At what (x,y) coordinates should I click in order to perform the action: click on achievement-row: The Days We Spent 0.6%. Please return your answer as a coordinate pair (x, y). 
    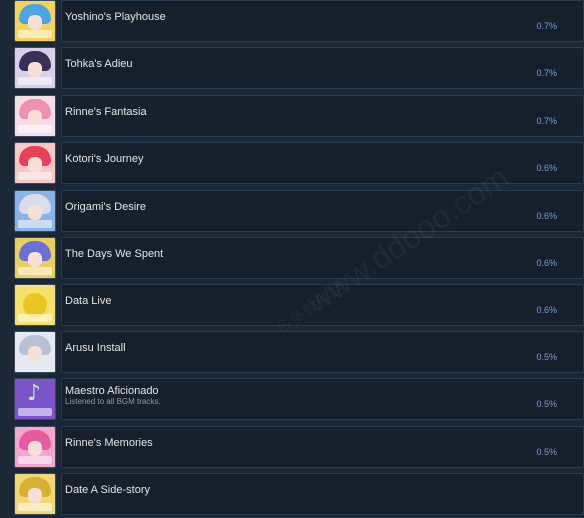
    Looking at the image, I should click on (299, 258).